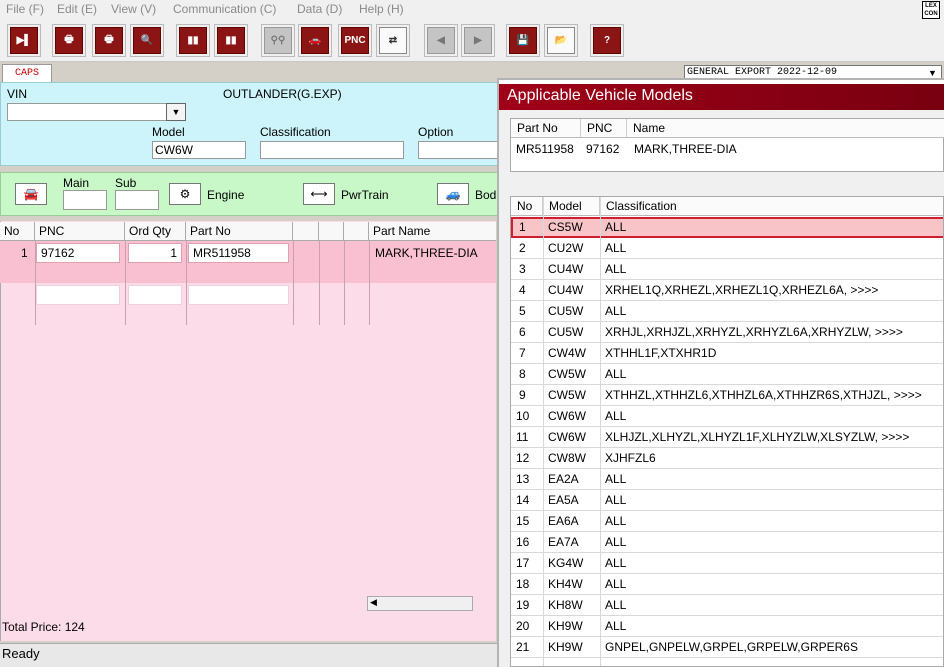  Describe the element at coordinates (85, 200) in the screenshot. I see `main-group-input` at that location.